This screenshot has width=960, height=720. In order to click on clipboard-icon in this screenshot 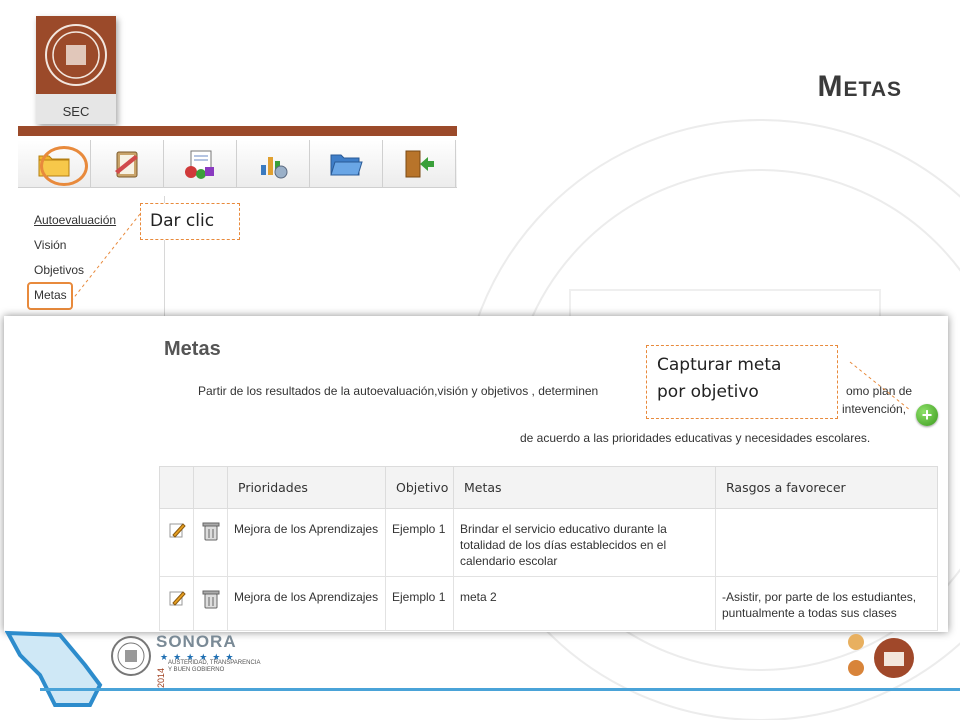, I will do `click(126, 164)`.